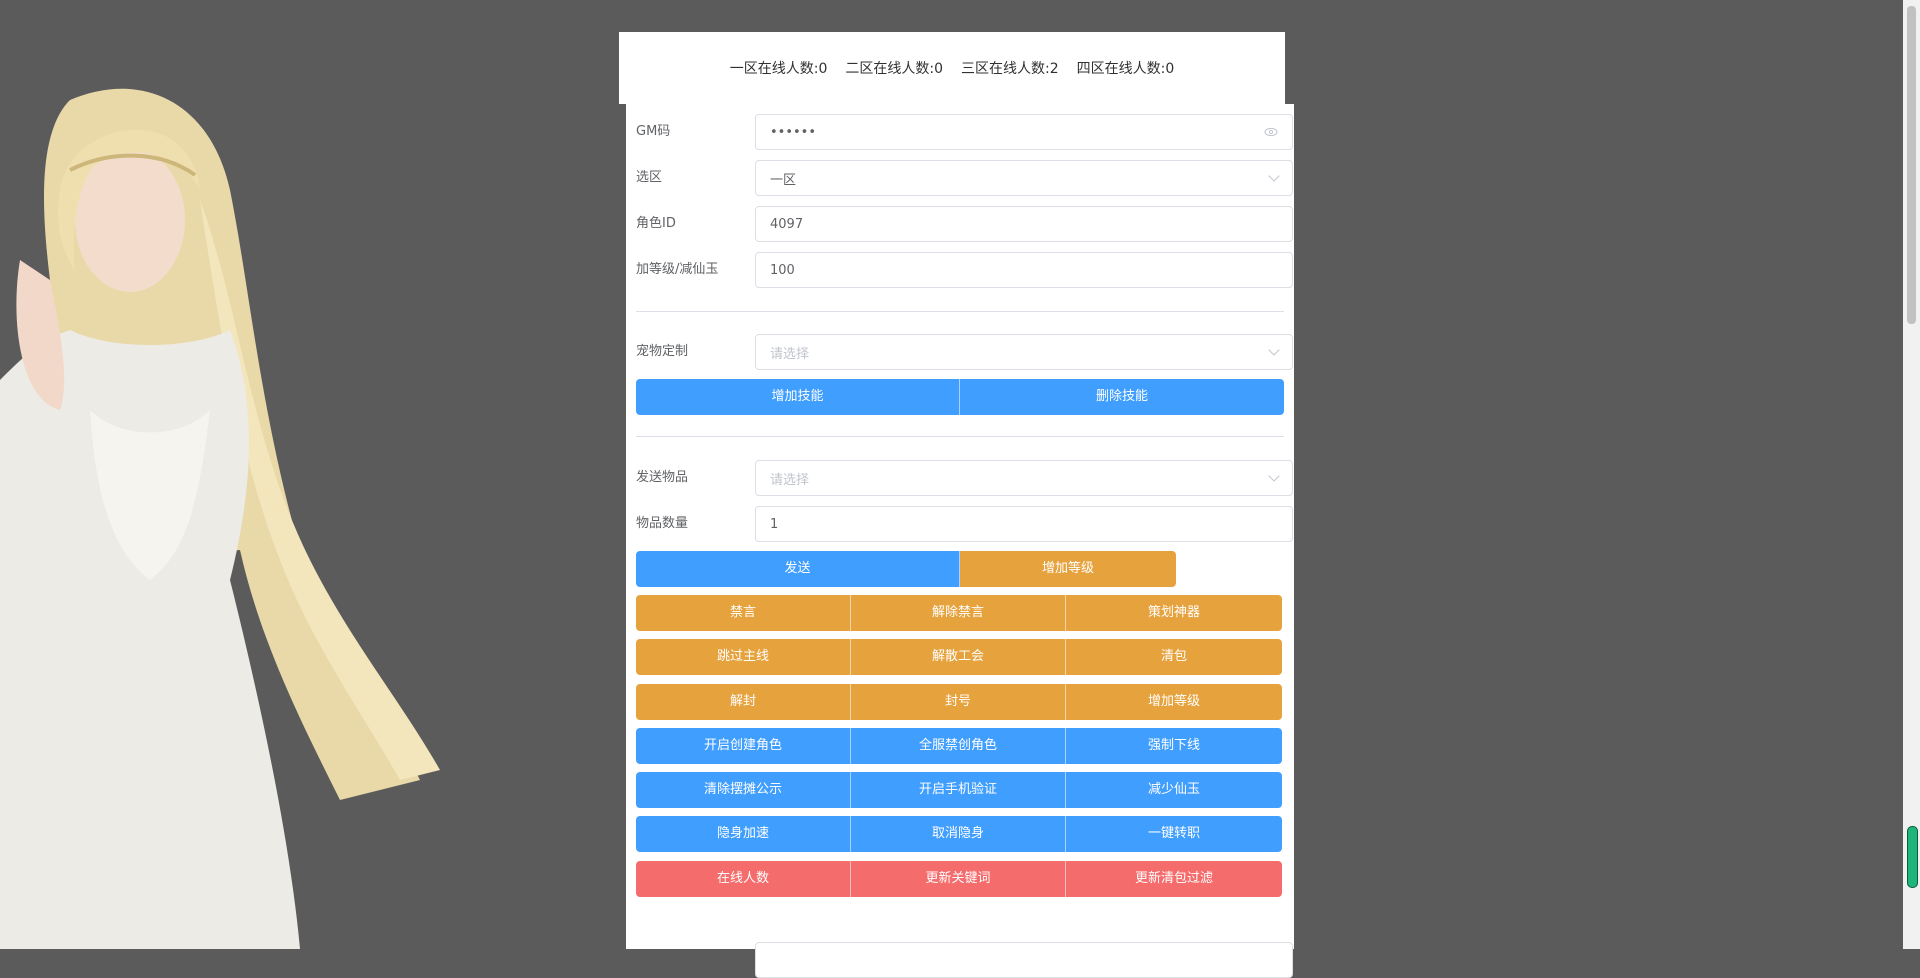 The width and height of the screenshot is (1920, 978). Describe the element at coordinates (743, 702) in the screenshot. I see `unban-button: 解封` at that location.